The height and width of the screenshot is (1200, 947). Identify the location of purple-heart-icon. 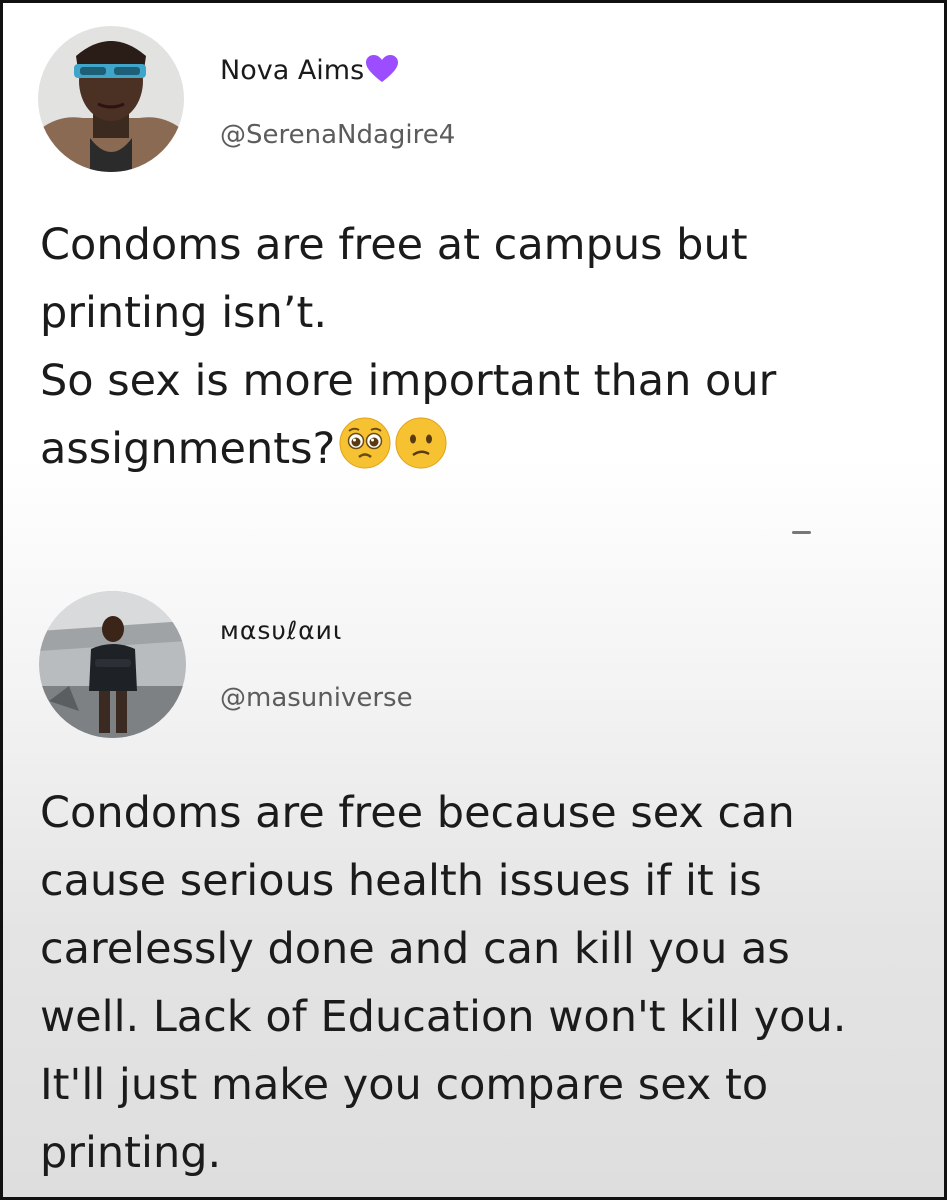
(382, 68).